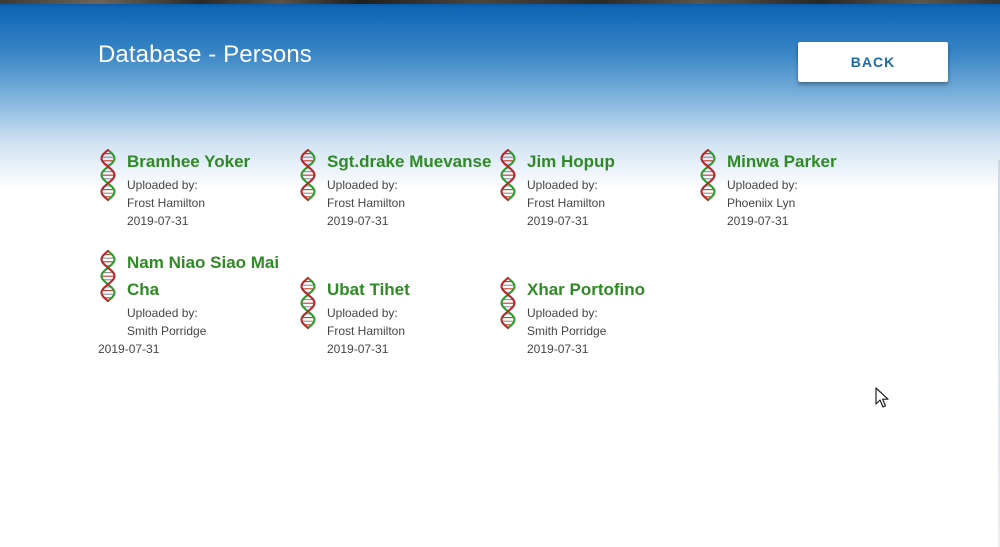  Describe the element at coordinates (586, 289) in the screenshot. I see `person-name: Xhar Portofino` at that location.